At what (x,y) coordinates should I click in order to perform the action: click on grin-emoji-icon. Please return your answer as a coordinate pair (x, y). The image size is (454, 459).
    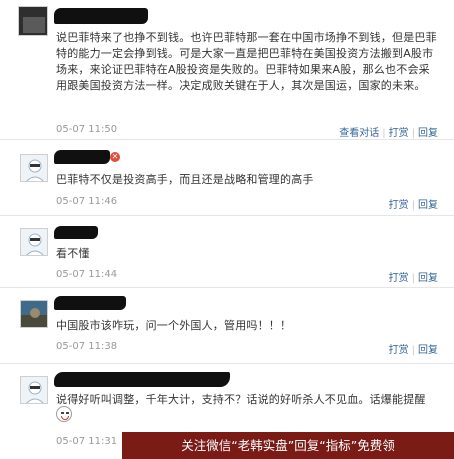
    Looking at the image, I should click on (64, 414).